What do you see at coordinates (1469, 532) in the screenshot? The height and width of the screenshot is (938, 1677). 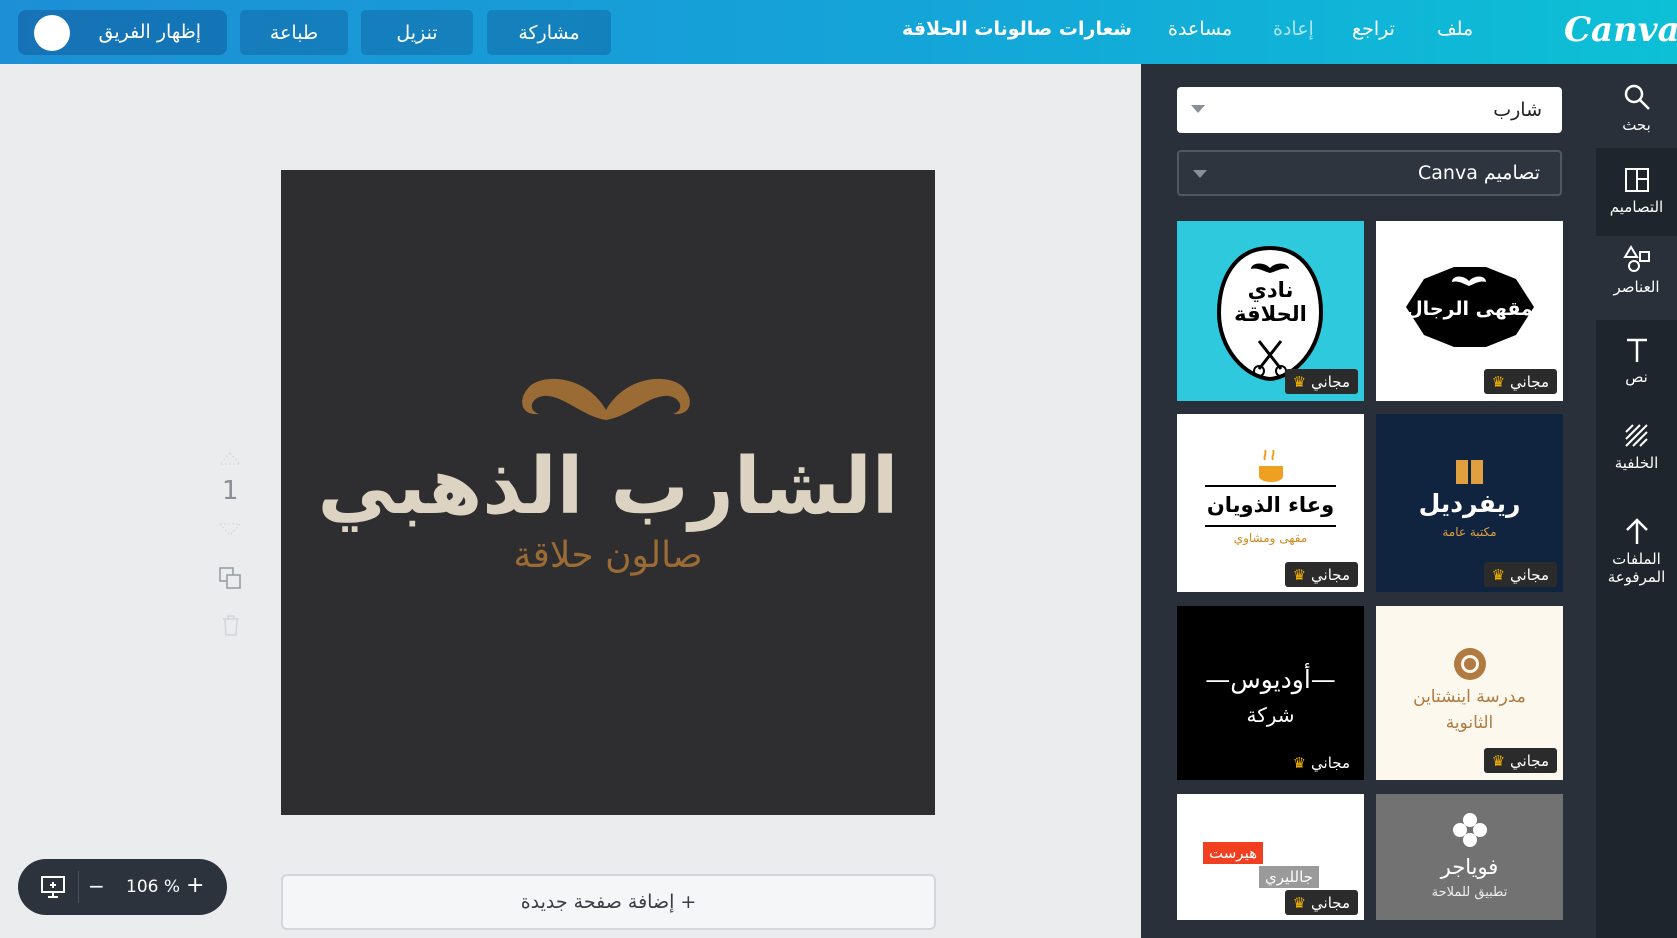 I see `template-subtitle: مكتبة عامة` at bounding box center [1469, 532].